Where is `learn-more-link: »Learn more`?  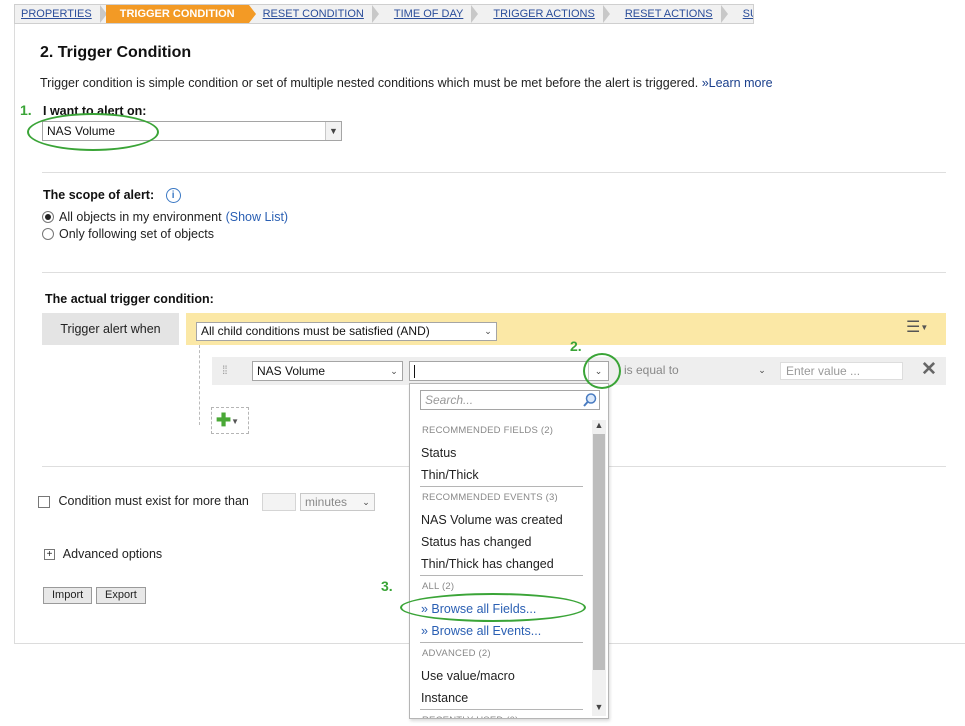
learn-more-link: »Learn more is located at coordinates (737, 83).